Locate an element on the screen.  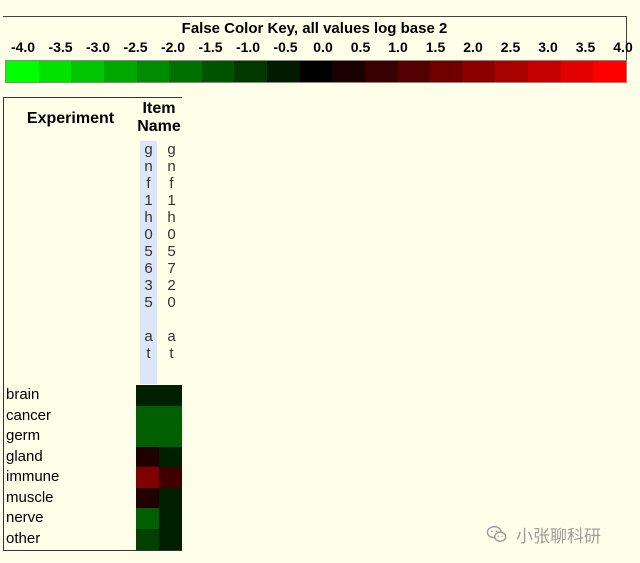
key-tick-label: -0.5 is located at coordinates (285, 47).